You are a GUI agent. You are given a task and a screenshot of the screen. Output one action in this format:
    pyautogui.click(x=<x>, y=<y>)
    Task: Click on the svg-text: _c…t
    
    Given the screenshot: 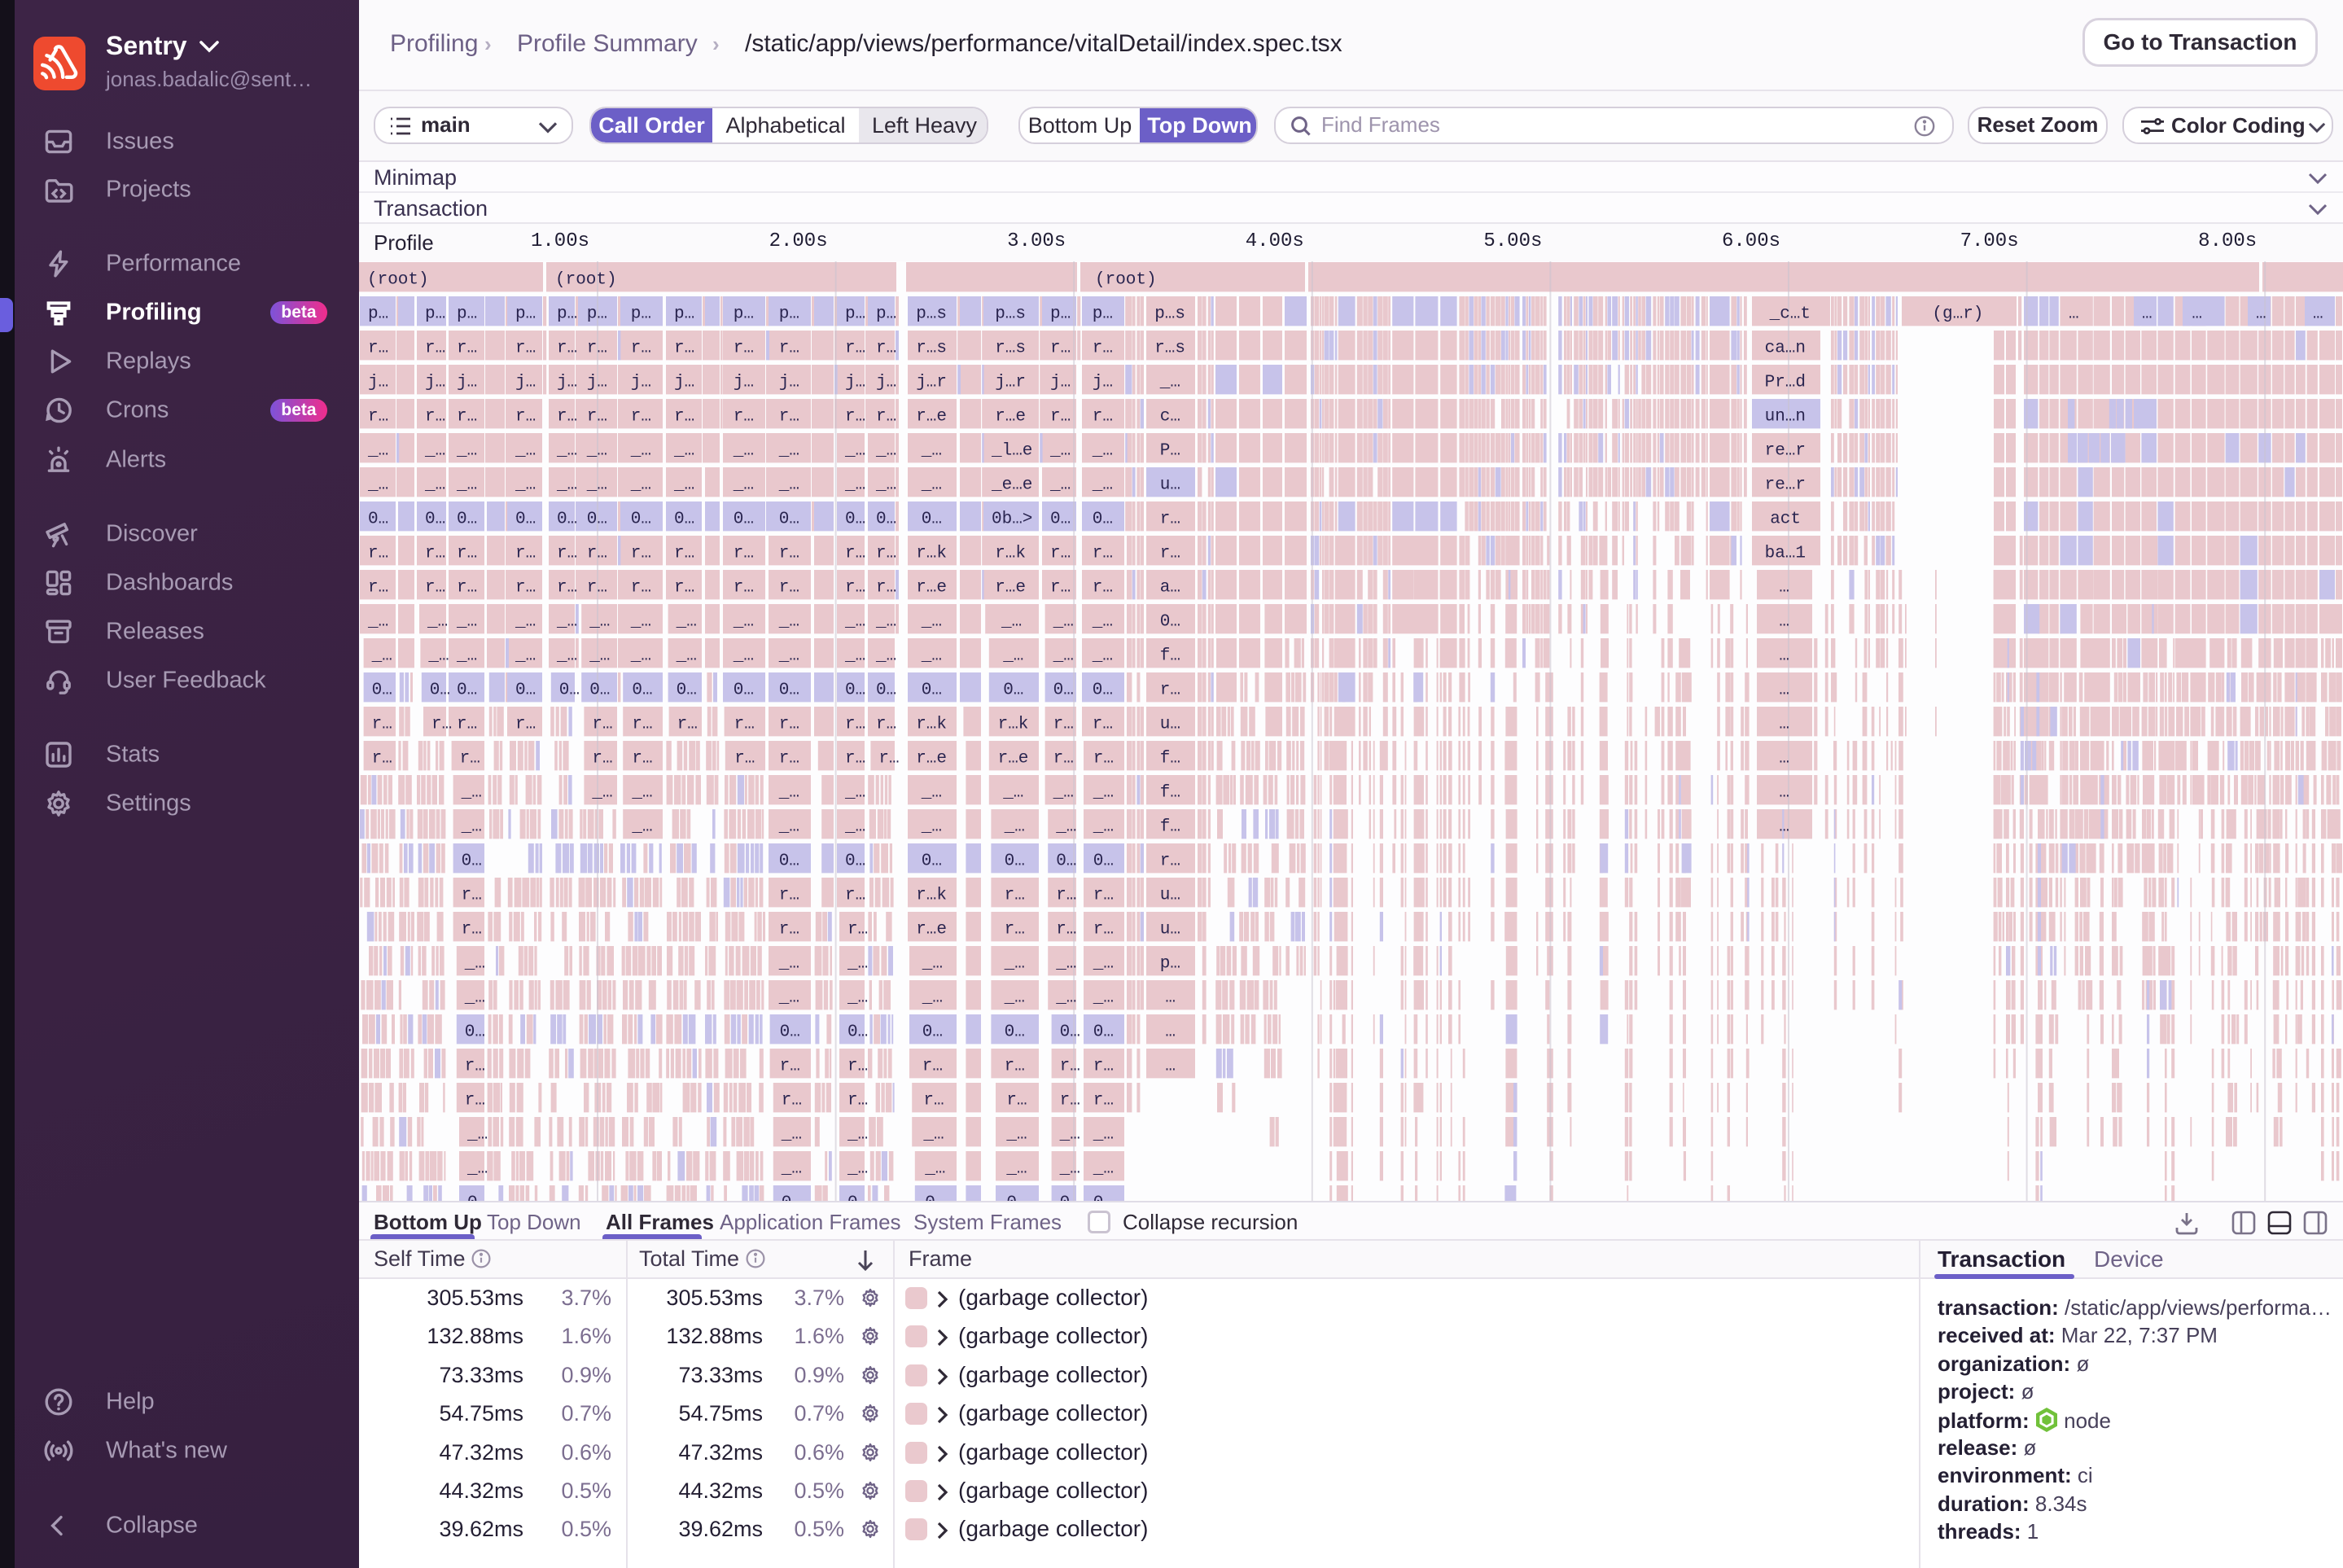 What is the action you would take?
    pyautogui.click(x=1790, y=313)
    